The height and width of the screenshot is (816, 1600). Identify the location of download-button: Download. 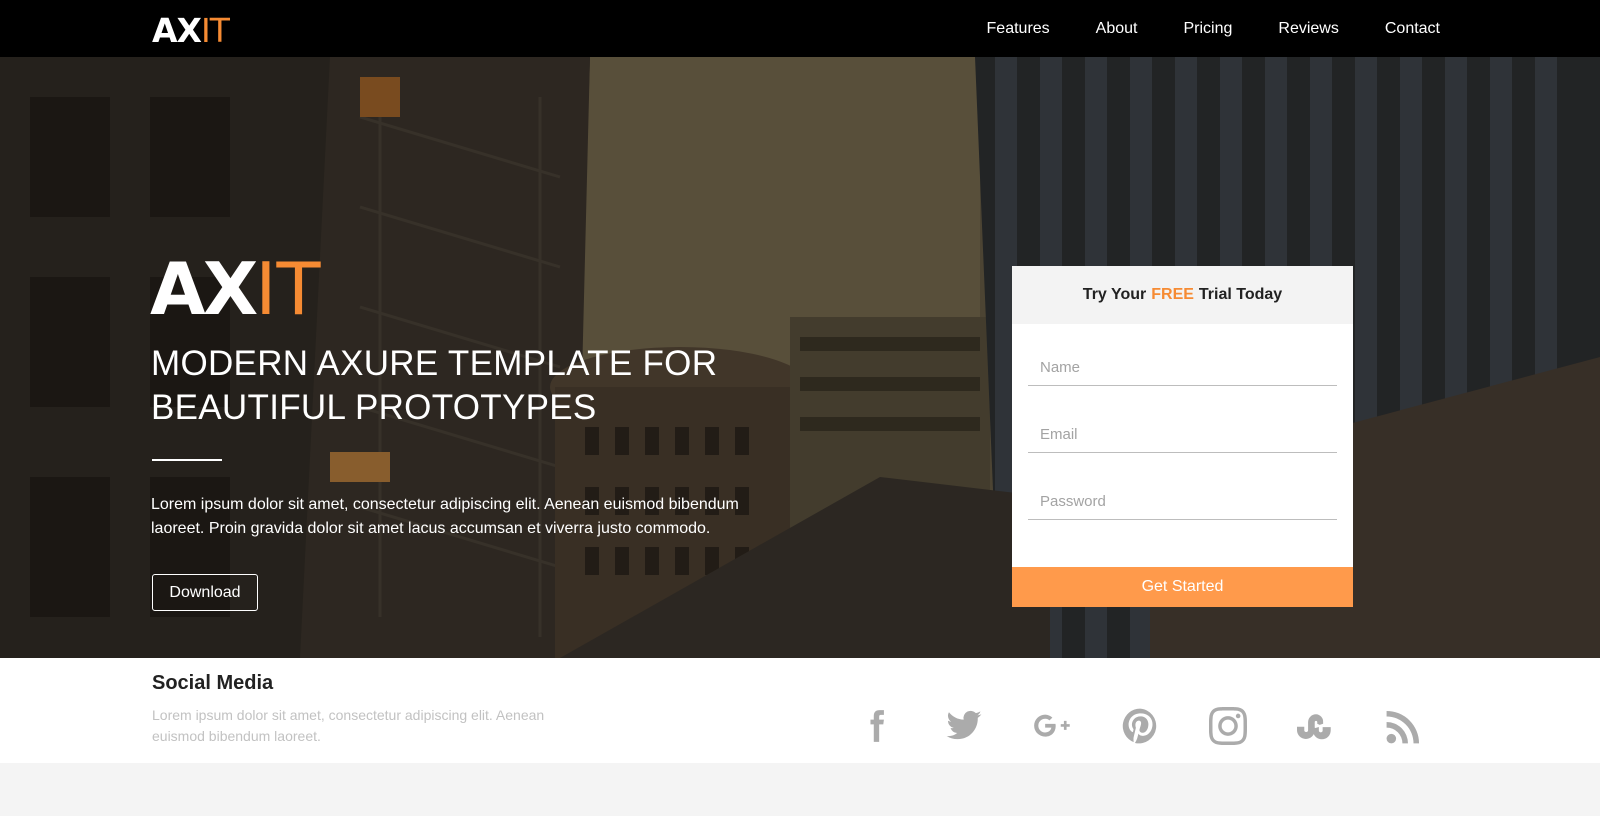
(205, 592).